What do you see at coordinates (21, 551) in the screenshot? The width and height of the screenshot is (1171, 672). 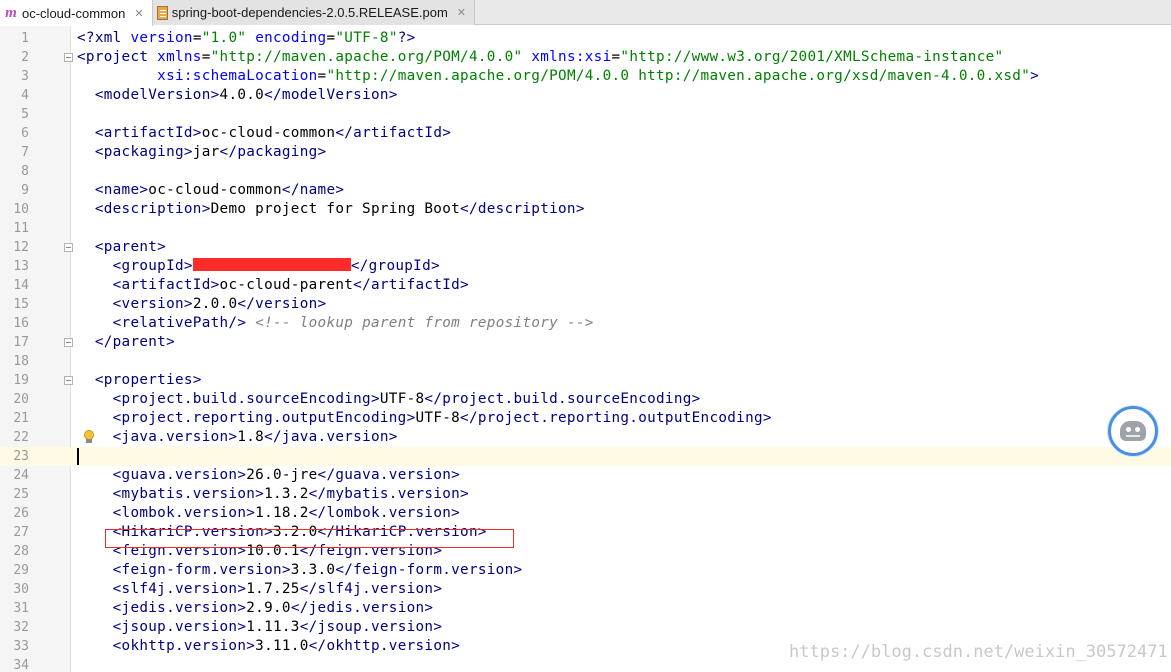 I see `line-number: 28` at bounding box center [21, 551].